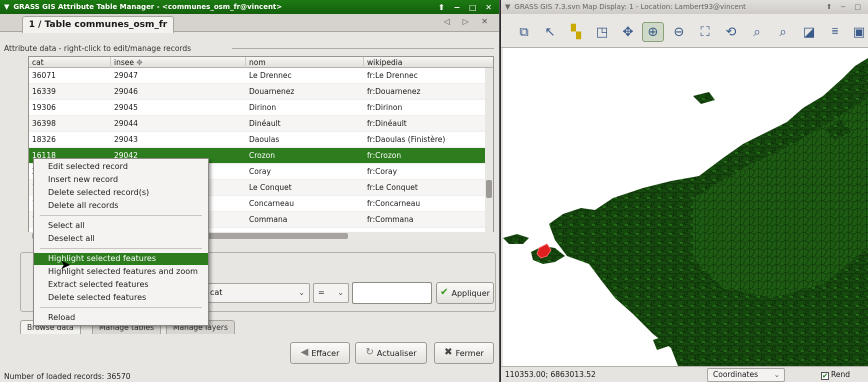 The height and width of the screenshot is (382, 868). What do you see at coordinates (44, 75) in the screenshot?
I see `table-cell-cat: 36071` at bounding box center [44, 75].